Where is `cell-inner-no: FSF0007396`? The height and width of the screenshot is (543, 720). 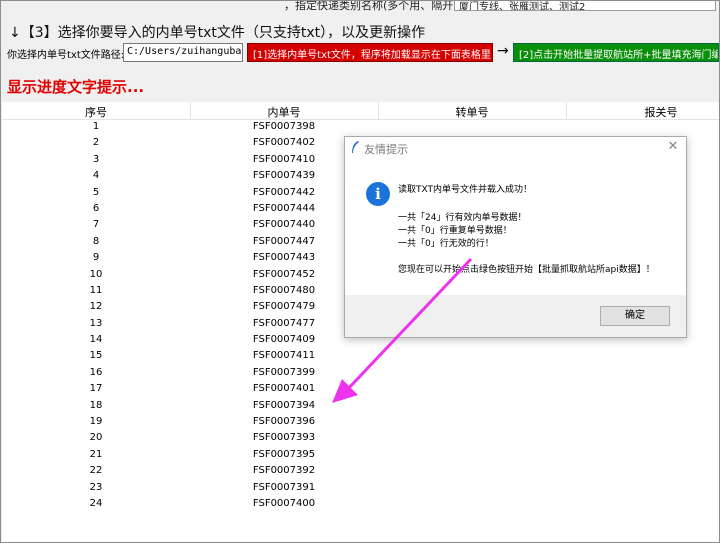 cell-inner-no: FSF0007396 is located at coordinates (284, 422).